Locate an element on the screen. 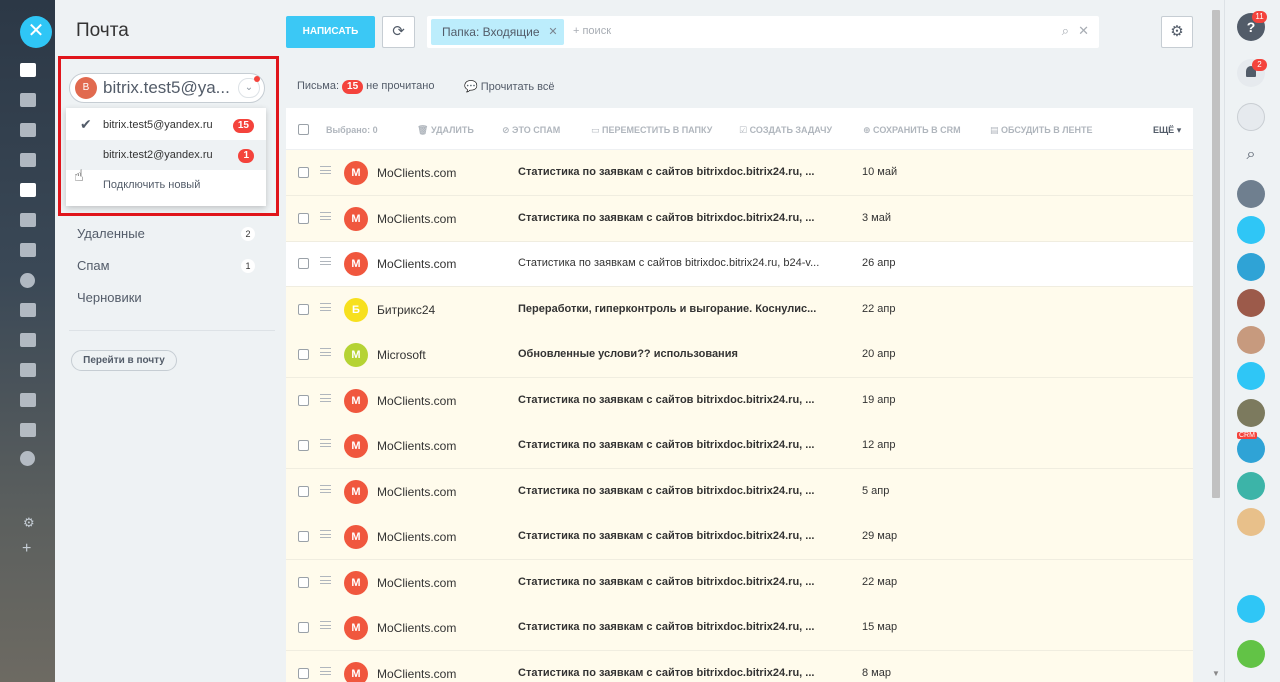  apps-icon is located at coordinates (28, 340).